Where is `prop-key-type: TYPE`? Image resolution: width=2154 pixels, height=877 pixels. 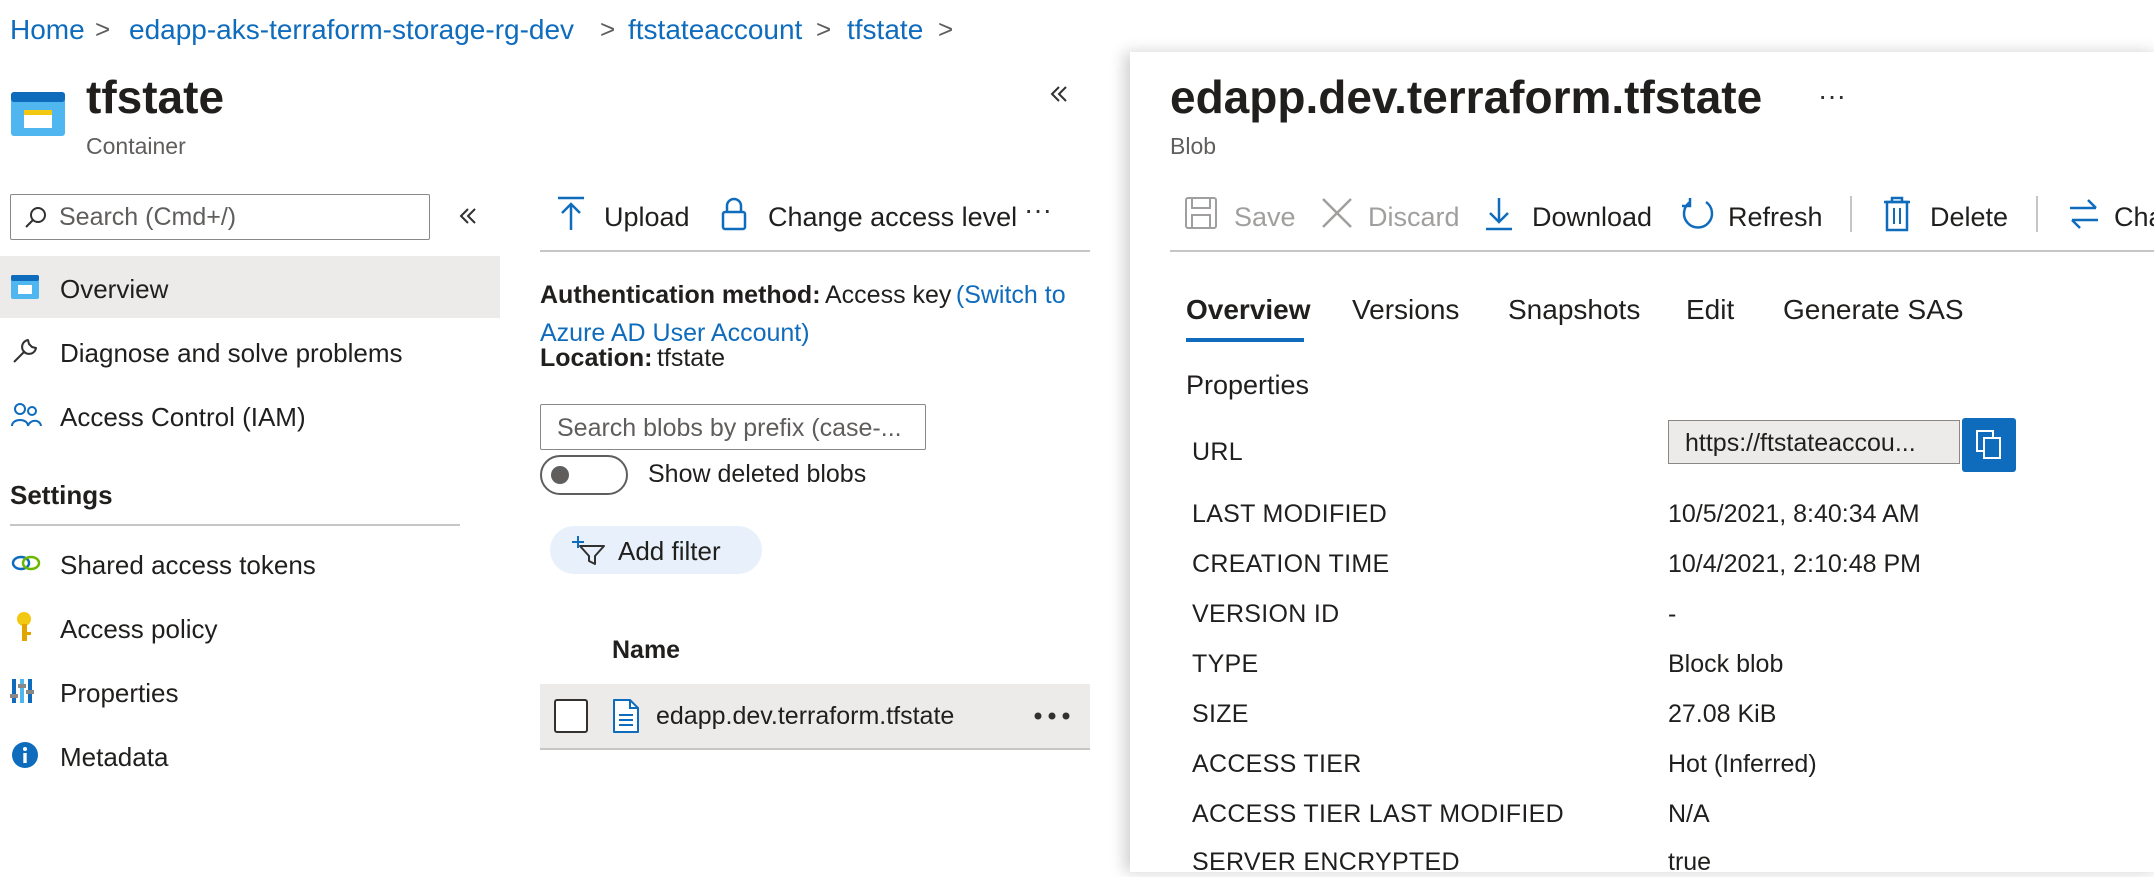 prop-key-type: TYPE is located at coordinates (1225, 664).